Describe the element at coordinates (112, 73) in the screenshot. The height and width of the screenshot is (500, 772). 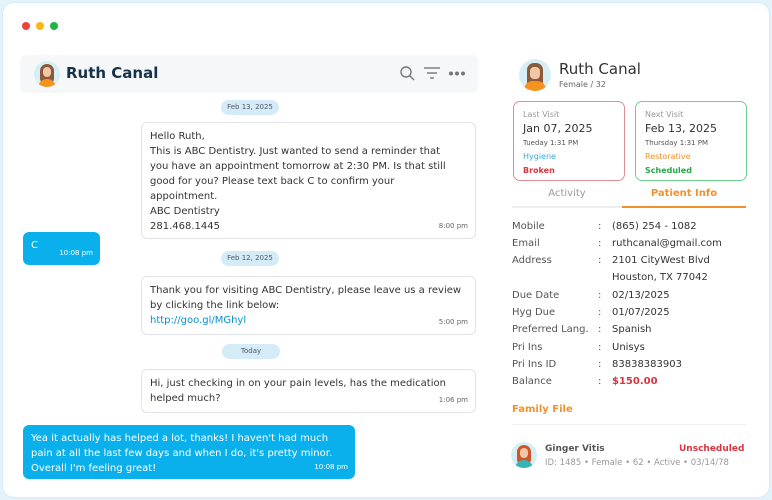
I see `contact-name: Ruth Canal` at that location.